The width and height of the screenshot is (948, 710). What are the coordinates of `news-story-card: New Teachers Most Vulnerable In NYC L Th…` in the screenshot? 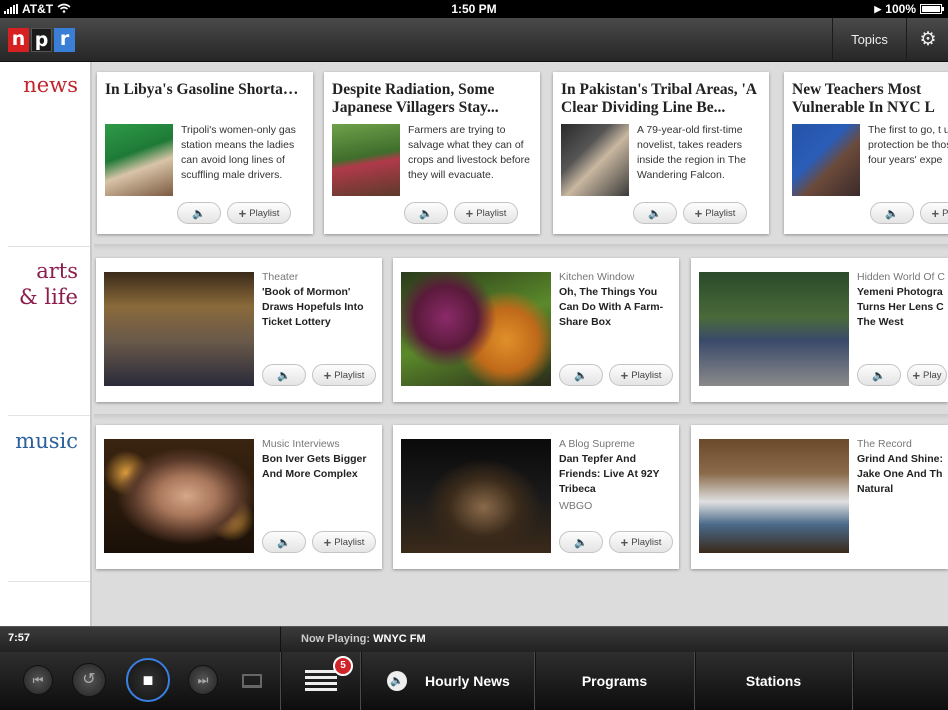 It's located at (866, 153).